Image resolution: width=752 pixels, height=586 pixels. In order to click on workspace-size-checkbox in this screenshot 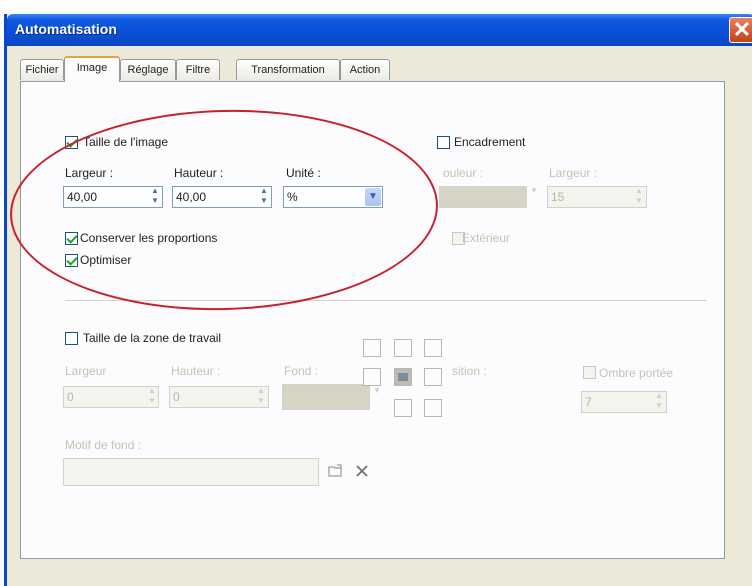, I will do `click(71, 338)`.